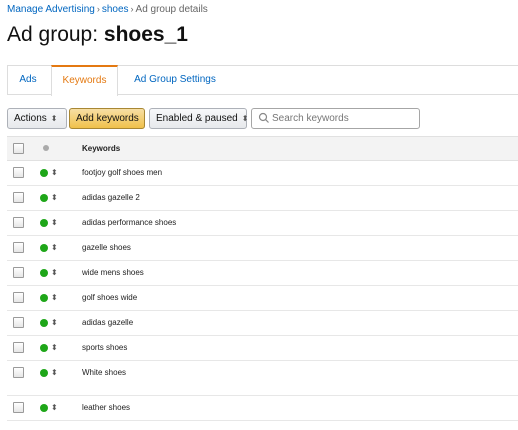 This screenshot has width=518, height=430. I want to click on keyword-text: sports shoes, so click(105, 347).